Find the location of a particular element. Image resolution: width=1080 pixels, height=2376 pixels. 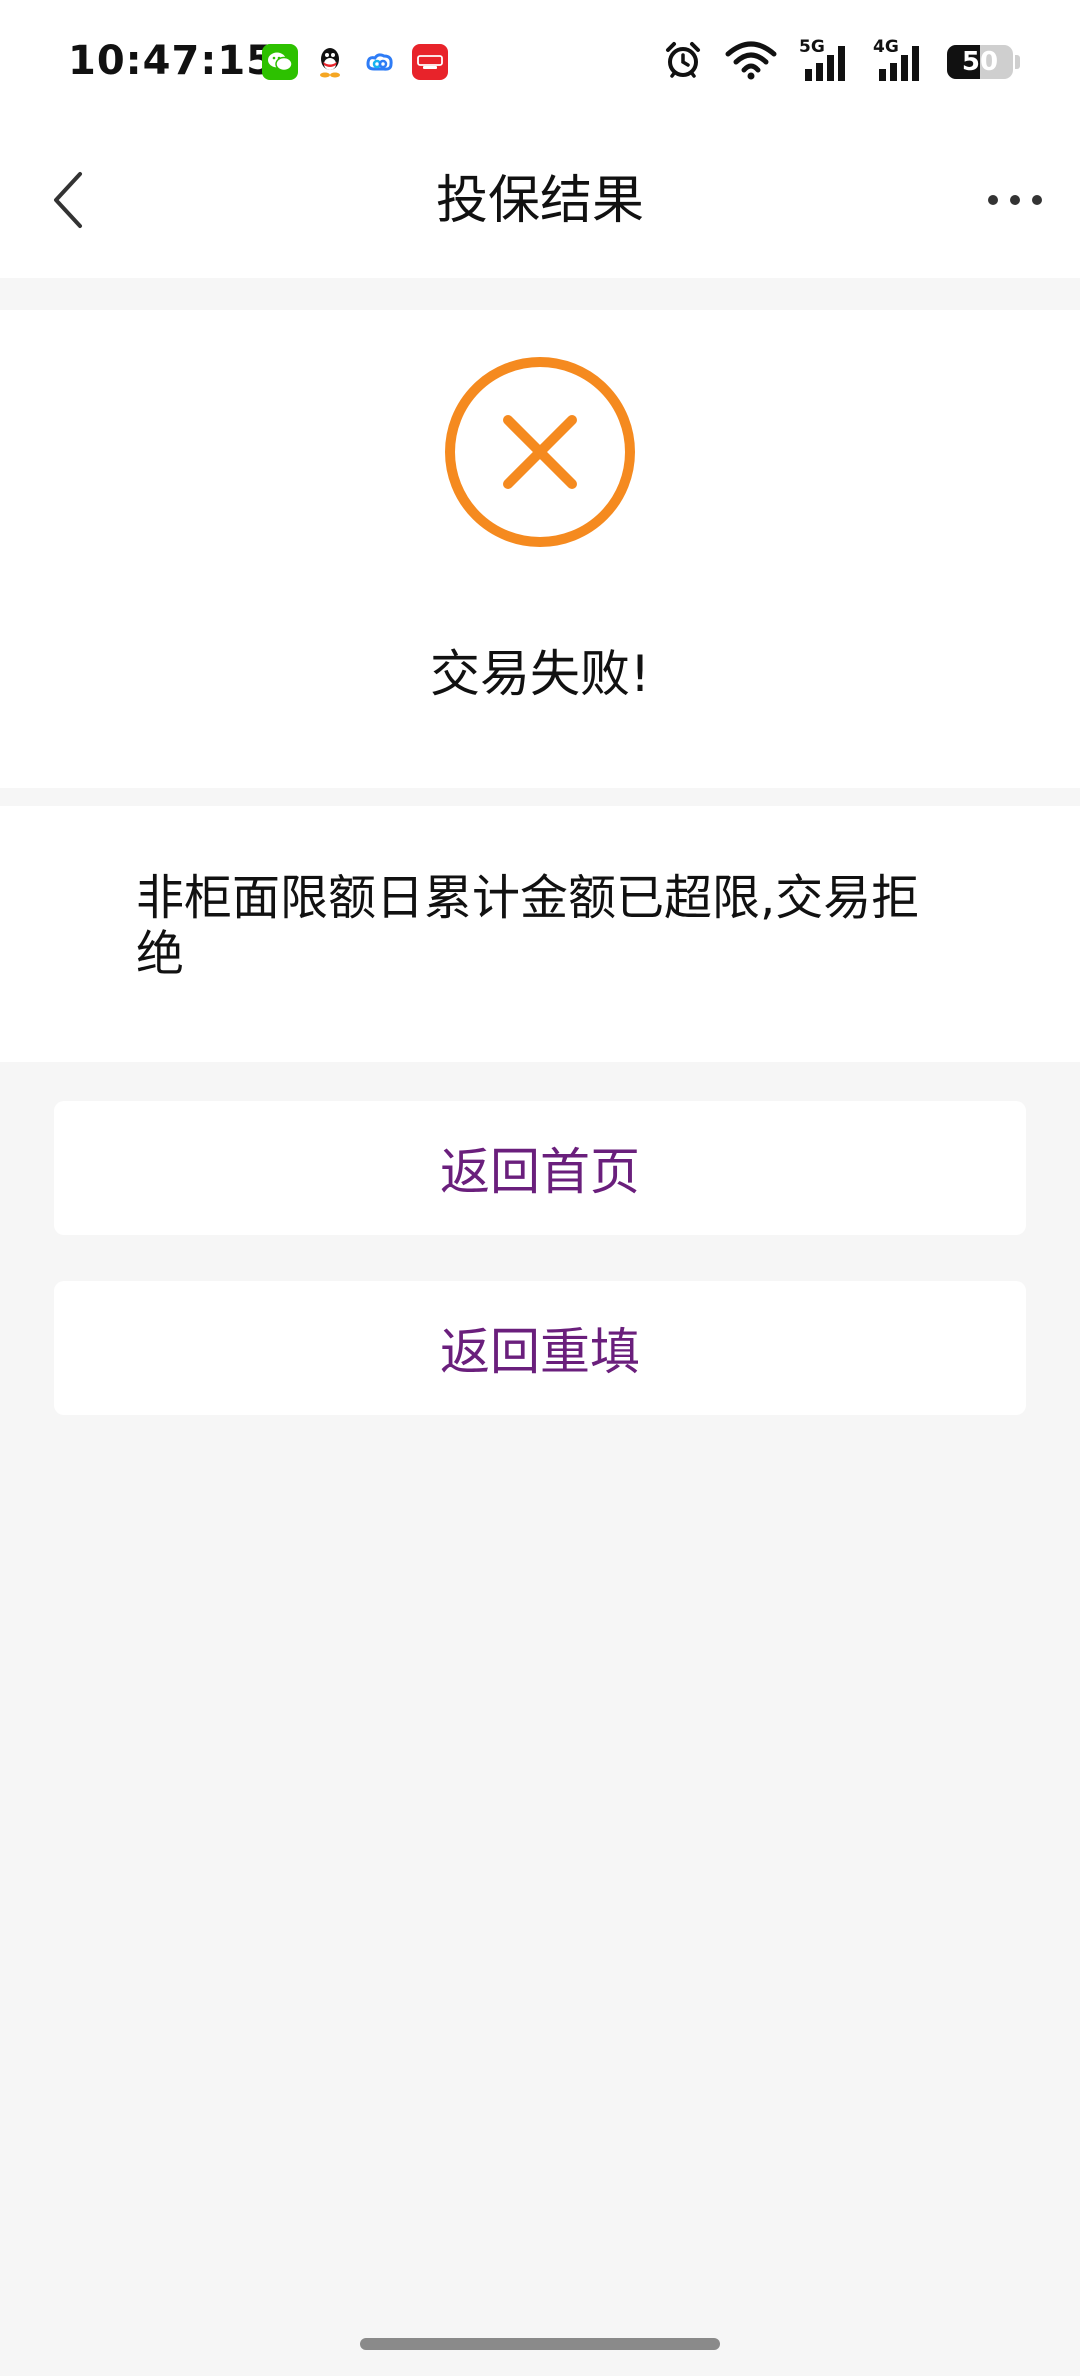

battery-indicator: 50 is located at coordinates (983, 62).